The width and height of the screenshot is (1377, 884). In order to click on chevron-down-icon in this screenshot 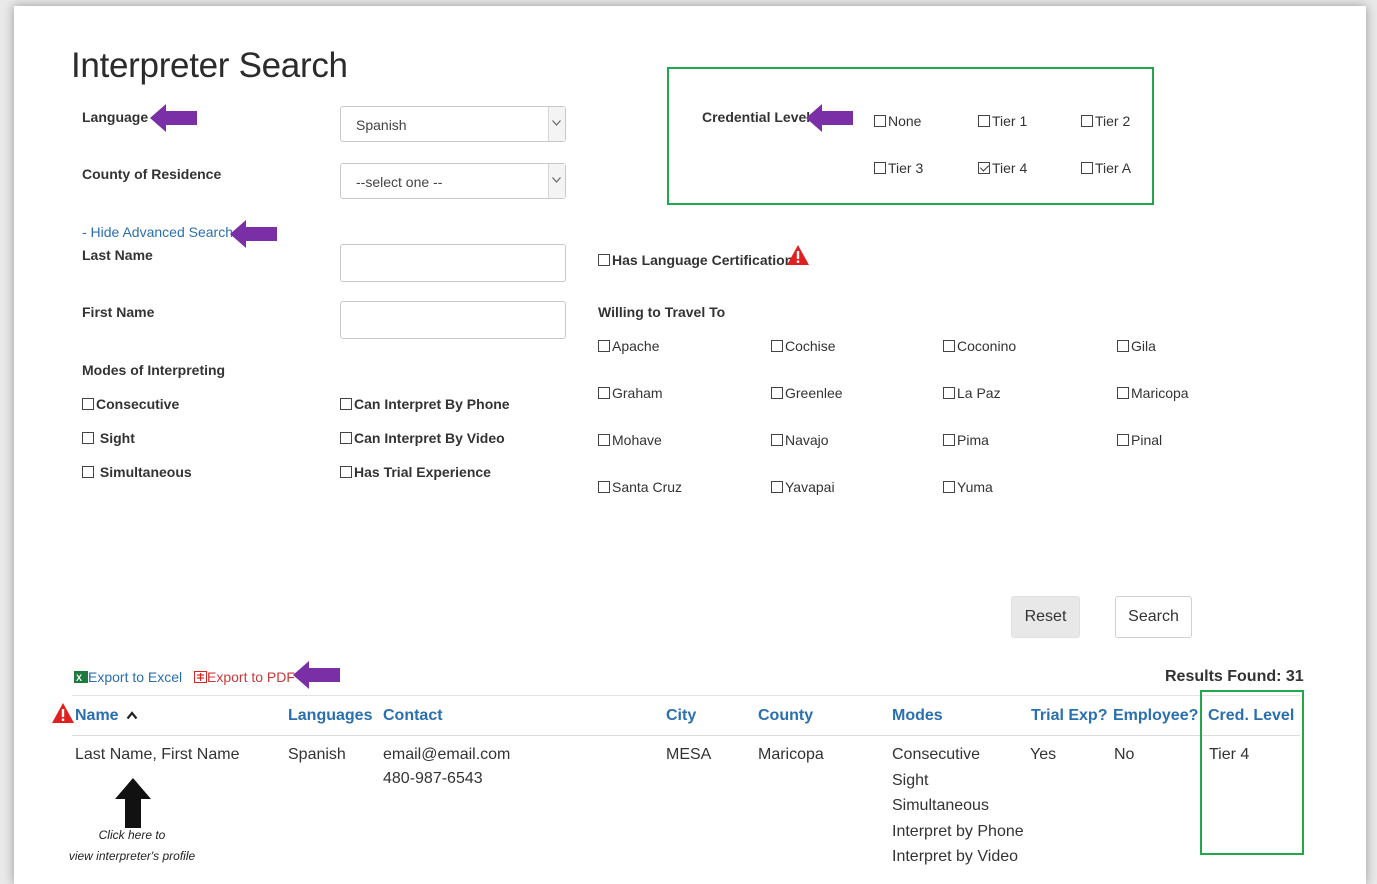, I will do `click(556, 181)`.